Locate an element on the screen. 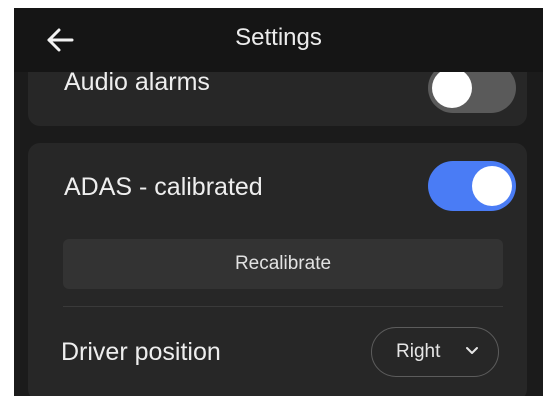 The height and width of the screenshot is (403, 555). driver-position-select: Right is located at coordinates (435, 352).